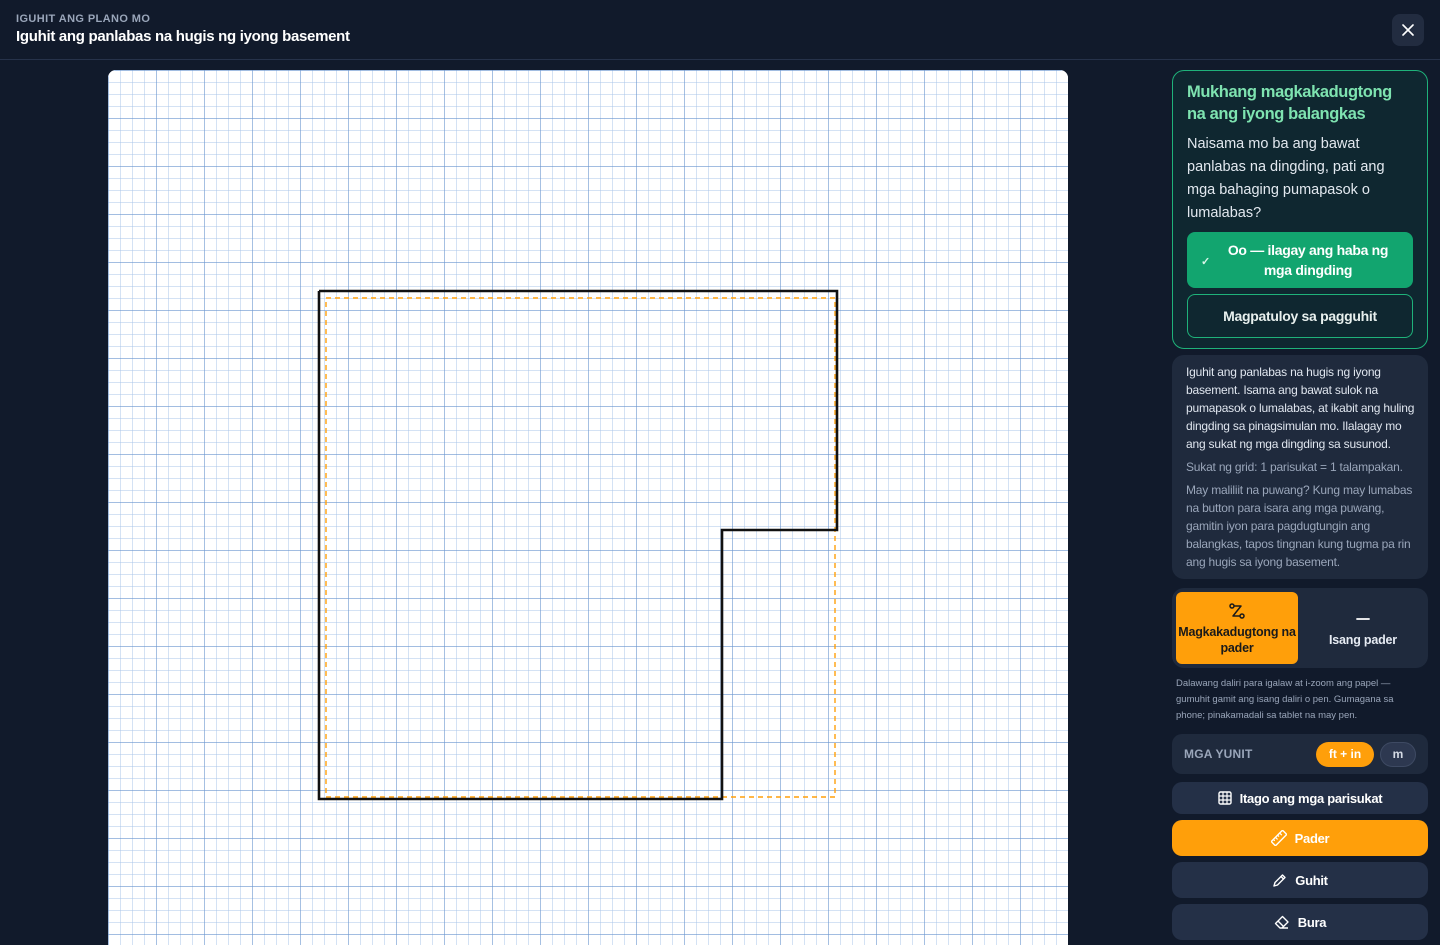  I want to click on single-wall-icon, so click(1363, 619).